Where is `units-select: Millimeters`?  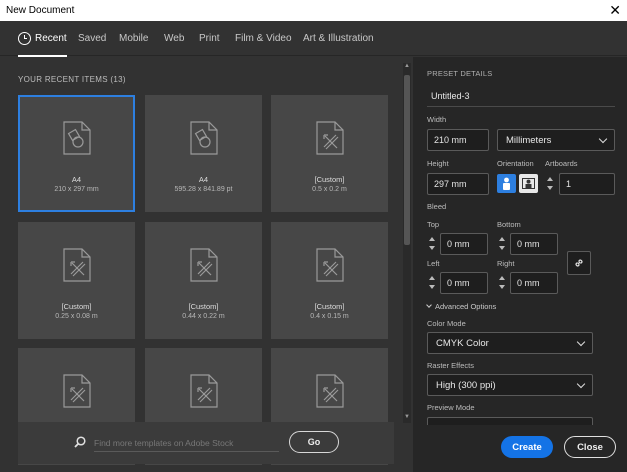
units-select: Millimeters is located at coordinates (556, 140).